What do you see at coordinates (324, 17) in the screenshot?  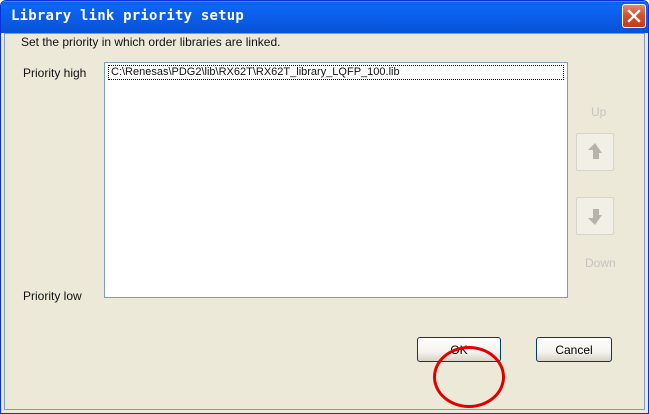 I see `title-bar: Library link priority setup` at bounding box center [324, 17].